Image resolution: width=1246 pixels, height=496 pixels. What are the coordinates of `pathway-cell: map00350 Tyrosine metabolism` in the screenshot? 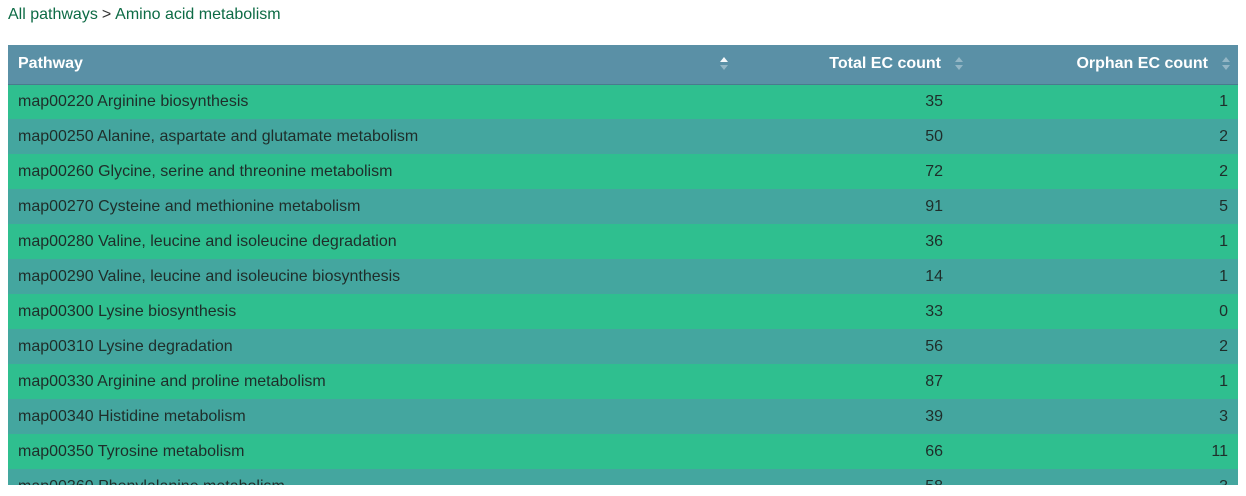 It's located at (369, 451).